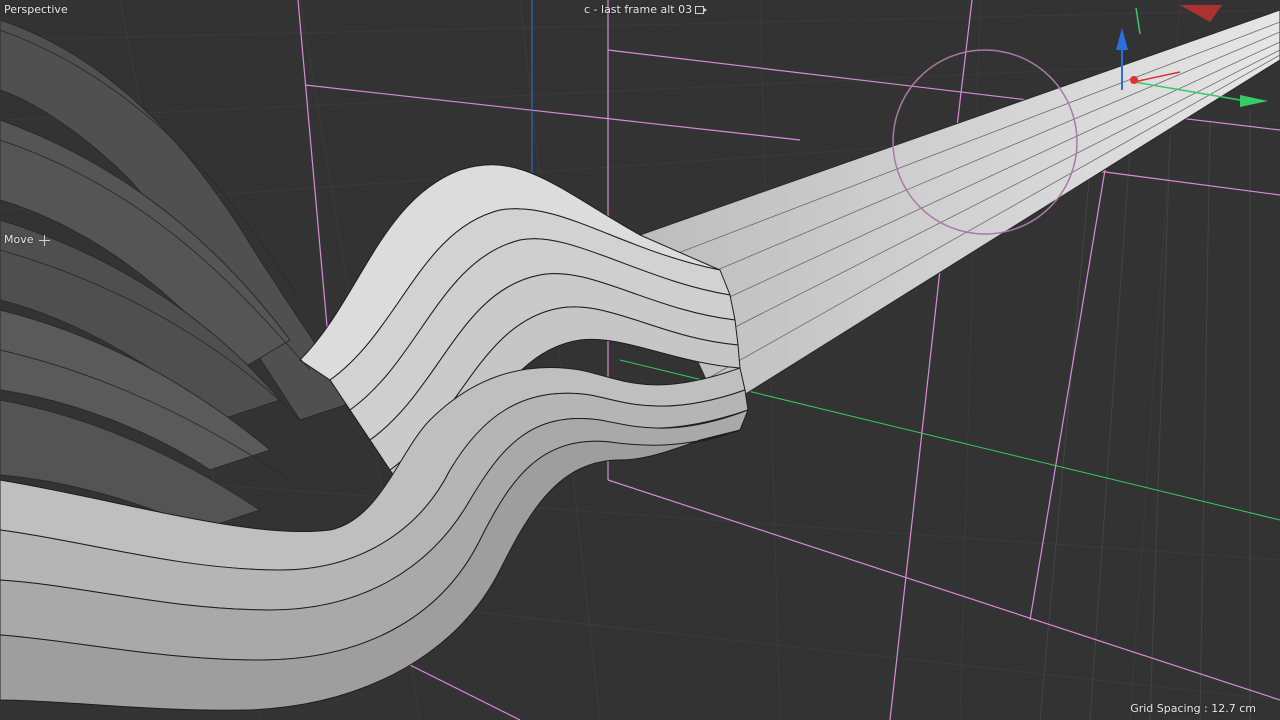  I want to click on move-icon, so click(44, 240).